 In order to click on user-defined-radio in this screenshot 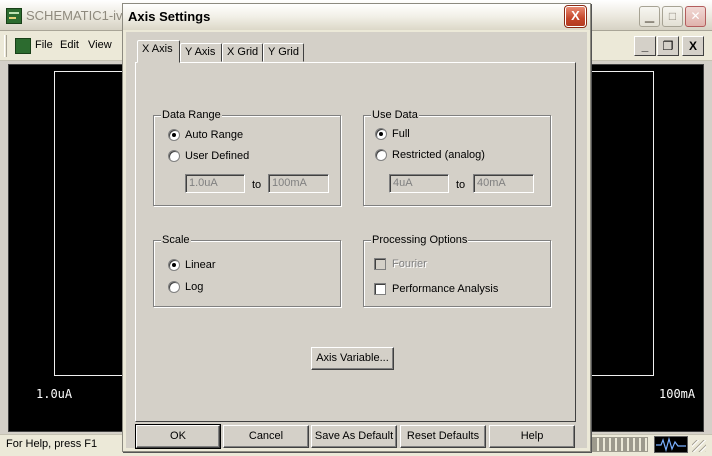, I will do `click(174, 156)`.